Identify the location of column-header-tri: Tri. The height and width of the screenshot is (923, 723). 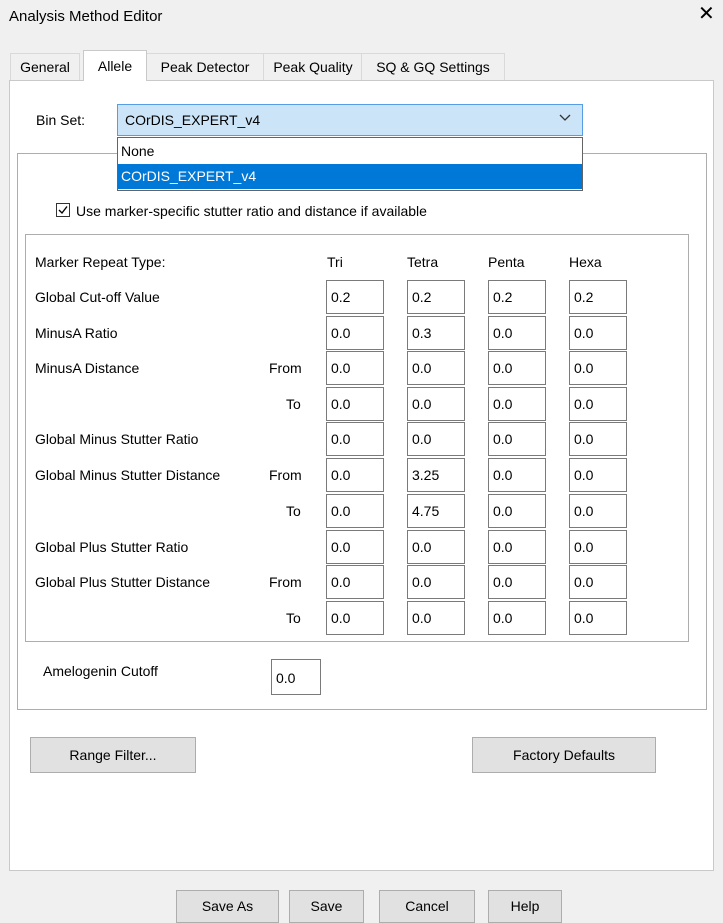
(335, 262).